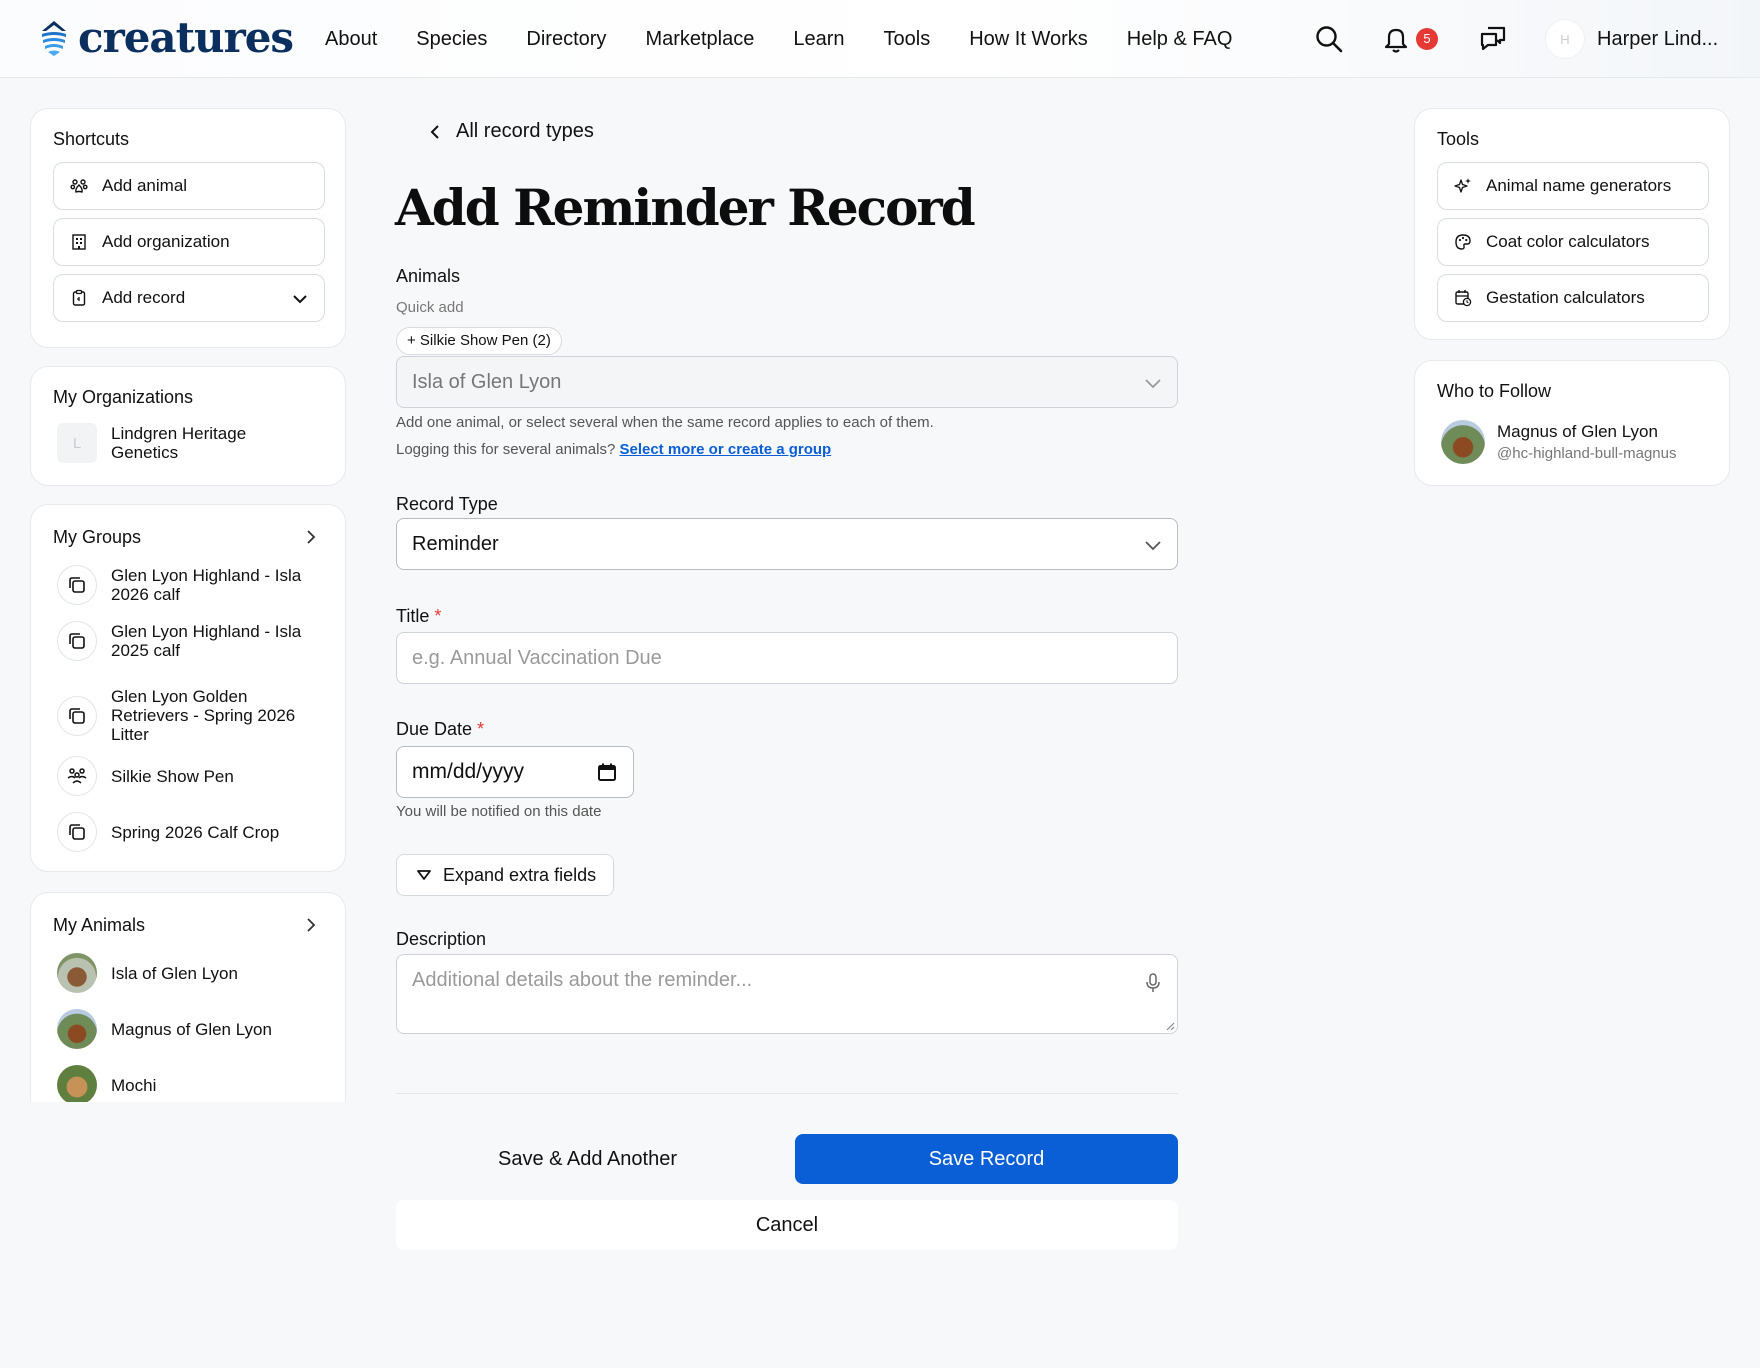  I want to click on nav-marketplace: Marketplace, so click(699, 39).